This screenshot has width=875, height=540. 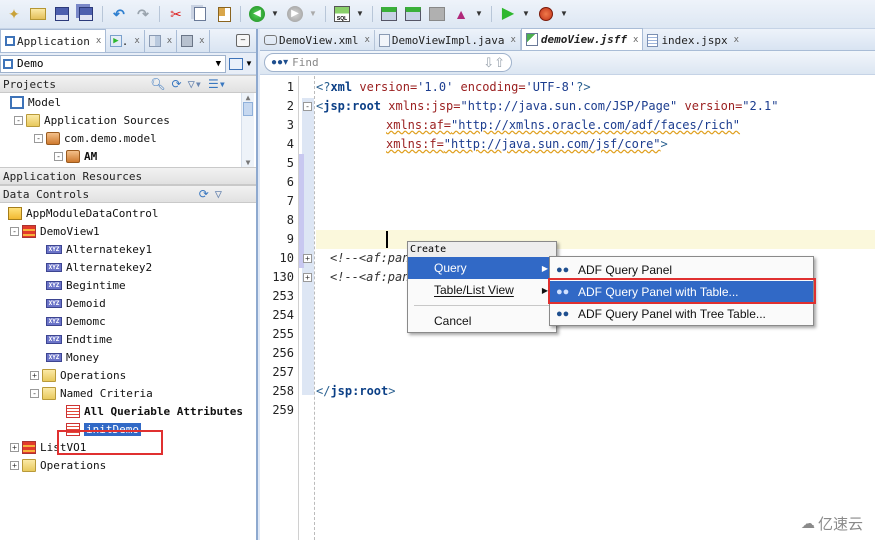 What do you see at coordinates (388, 62) in the screenshot?
I see `find-input: ●●▾ Find ⇩ ⇧` at bounding box center [388, 62].